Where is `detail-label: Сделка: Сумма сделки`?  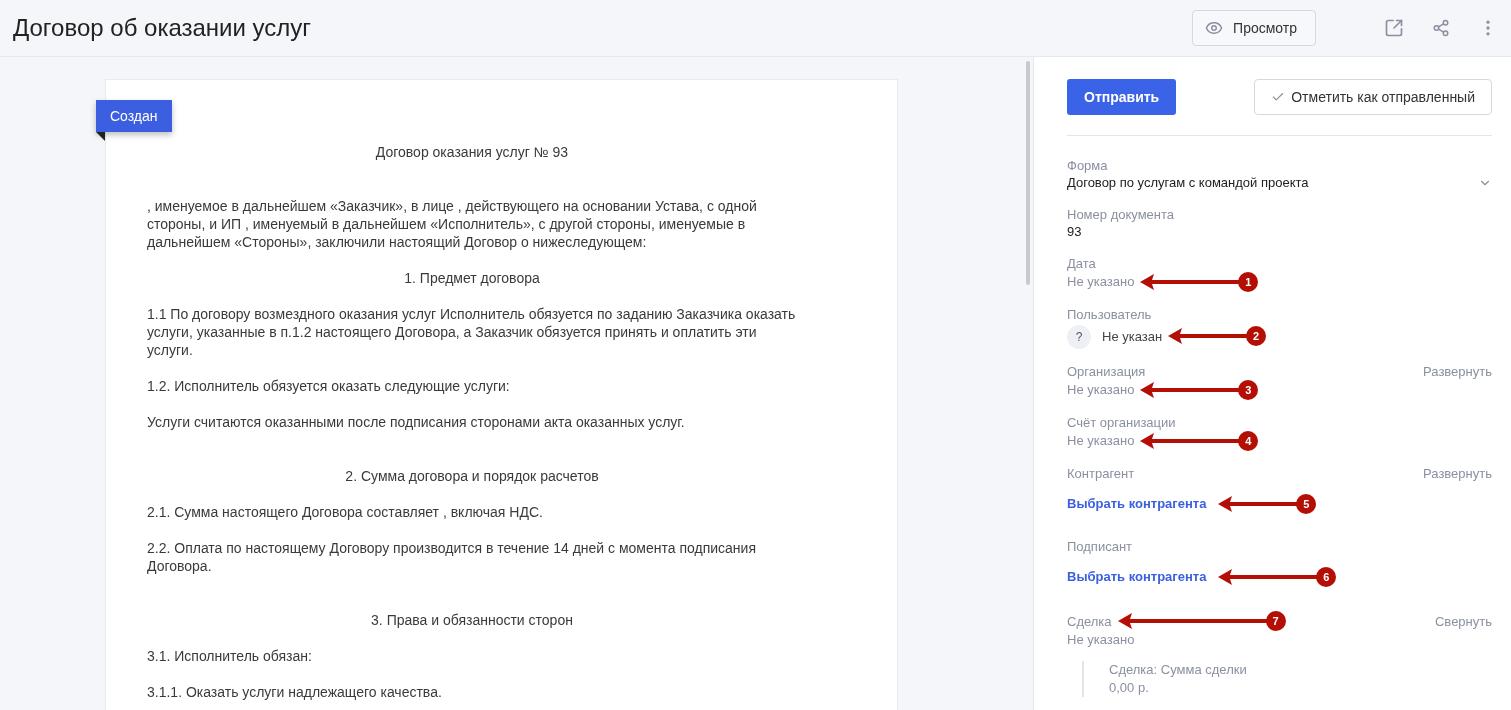 detail-label: Сделка: Сумма сделки is located at coordinates (1178, 670).